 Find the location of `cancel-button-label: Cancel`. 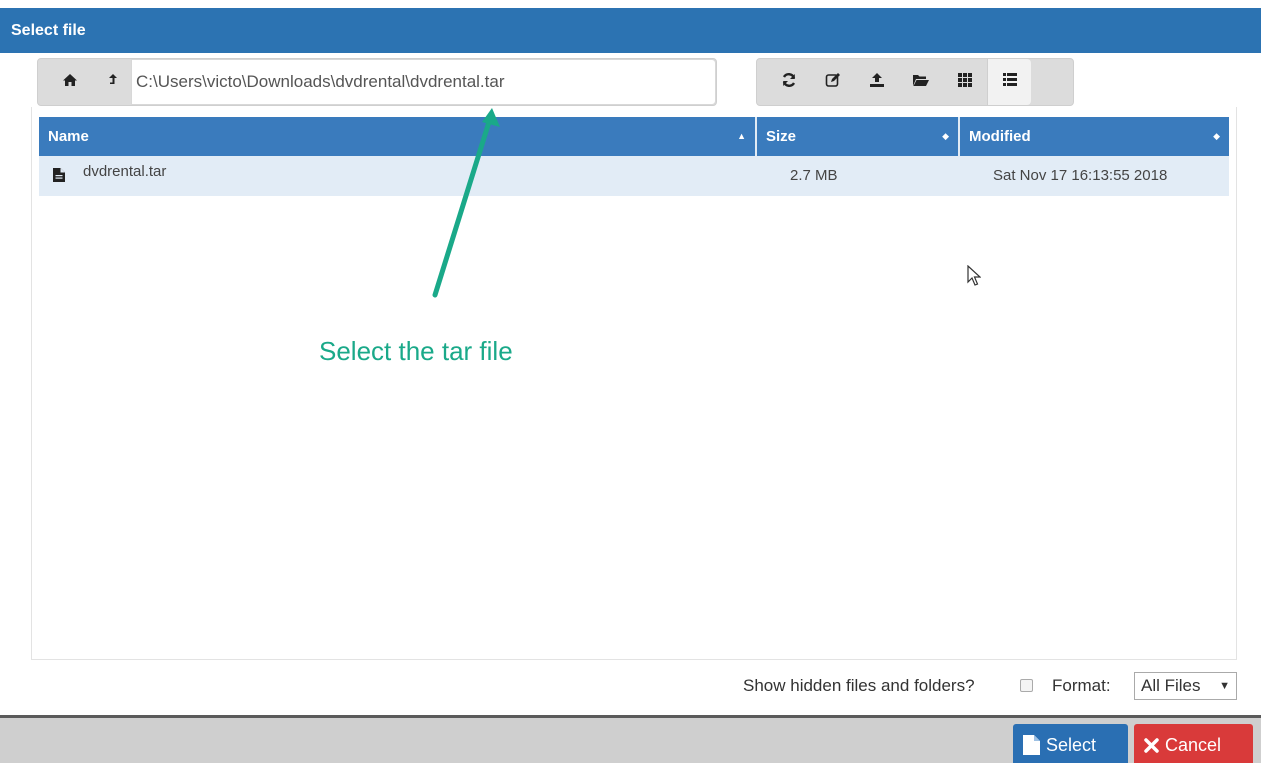

cancel-button-label: Cancel is located at coordinates (1193, 744).